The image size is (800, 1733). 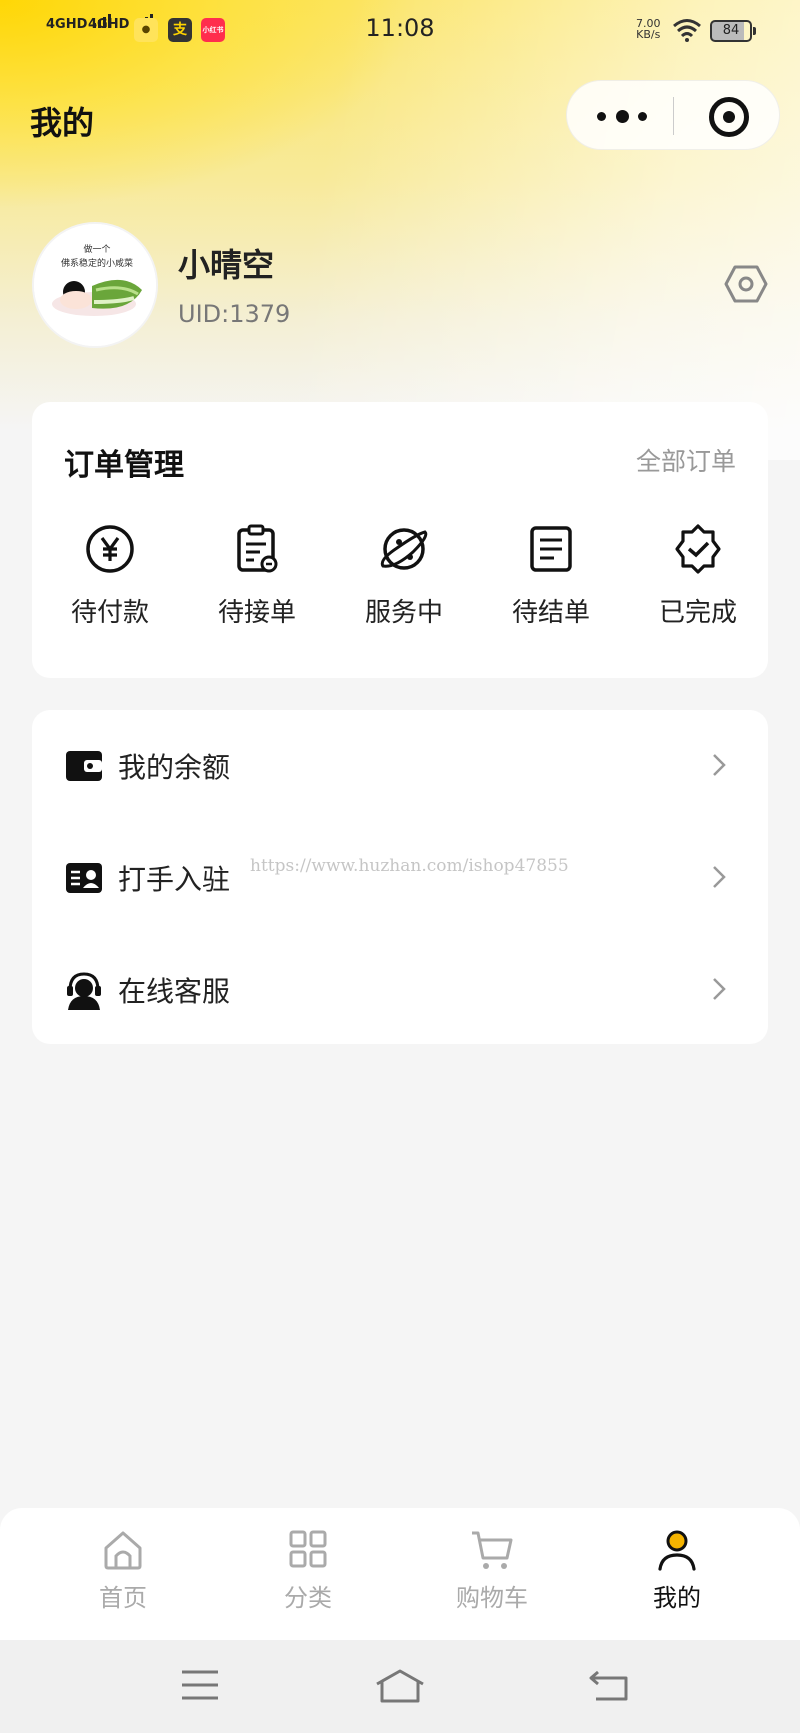 I want to click on order-status-awaiting-settlement: 待结单, so click(x=551, y=582).